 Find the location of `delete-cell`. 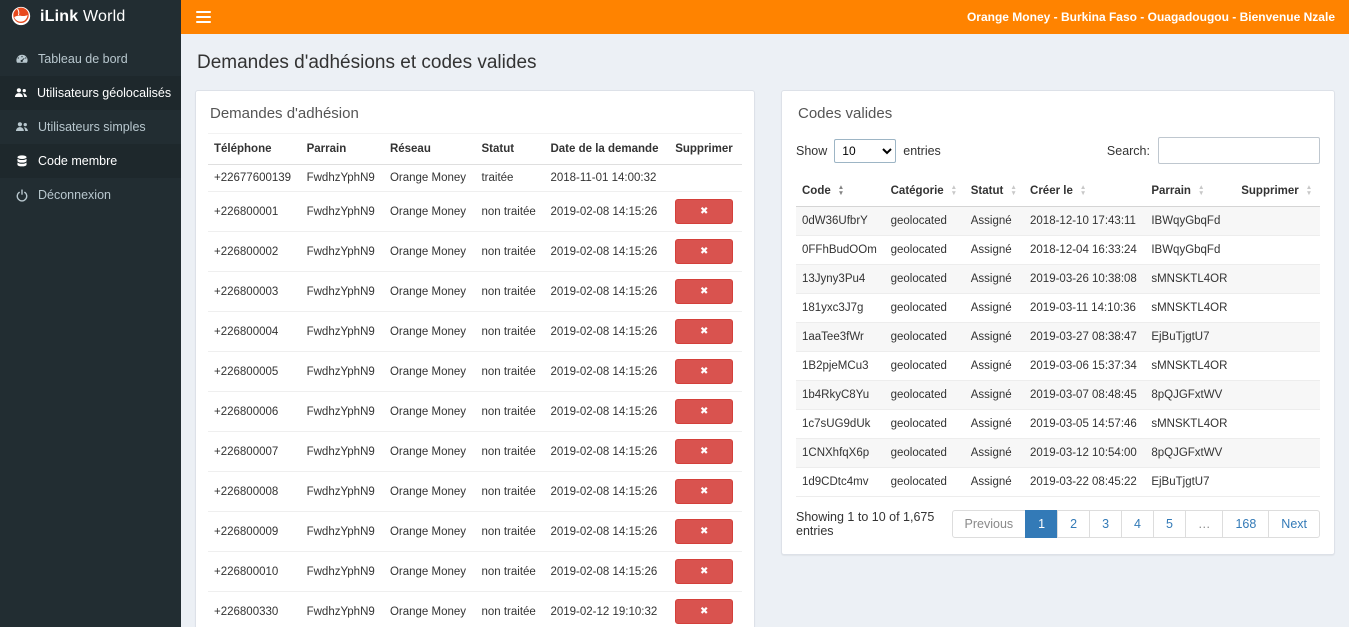

delete-cell is located at coordinates (705, 178).